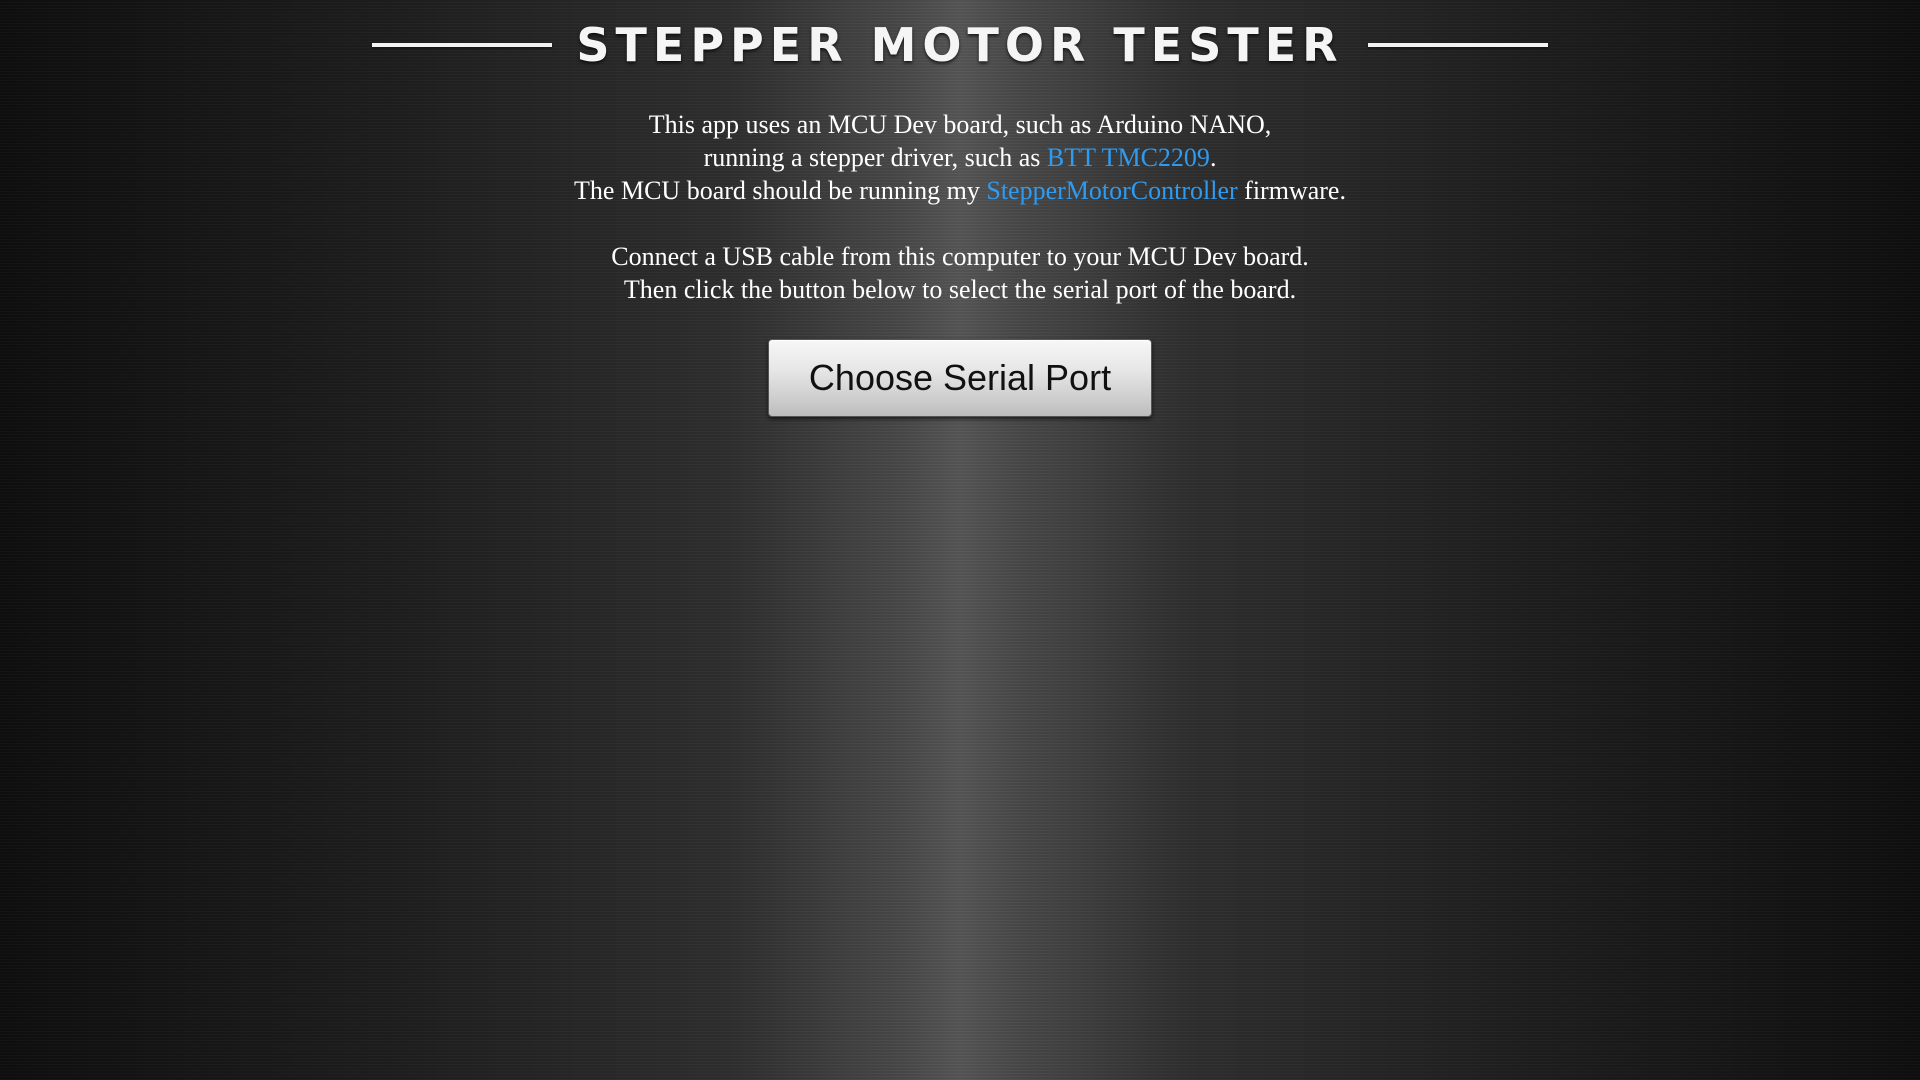 The width and height of the screenshot is (1920, 1080). I want to click on page-title: STEPPER MOTOR TESTER, so click(960, 45).